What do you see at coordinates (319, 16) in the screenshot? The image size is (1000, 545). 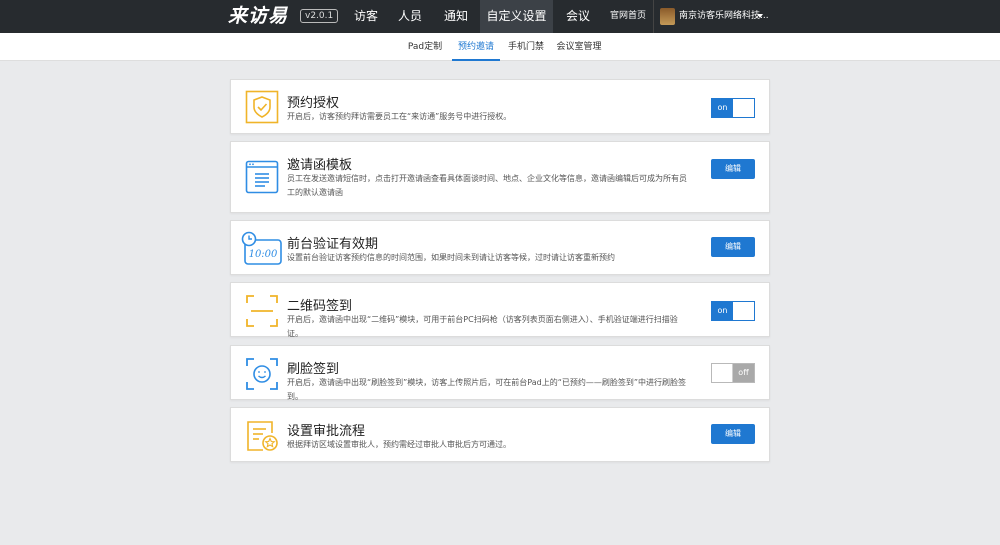 I see `version-badge: v2.0.1` at bounding box center [319, 16].